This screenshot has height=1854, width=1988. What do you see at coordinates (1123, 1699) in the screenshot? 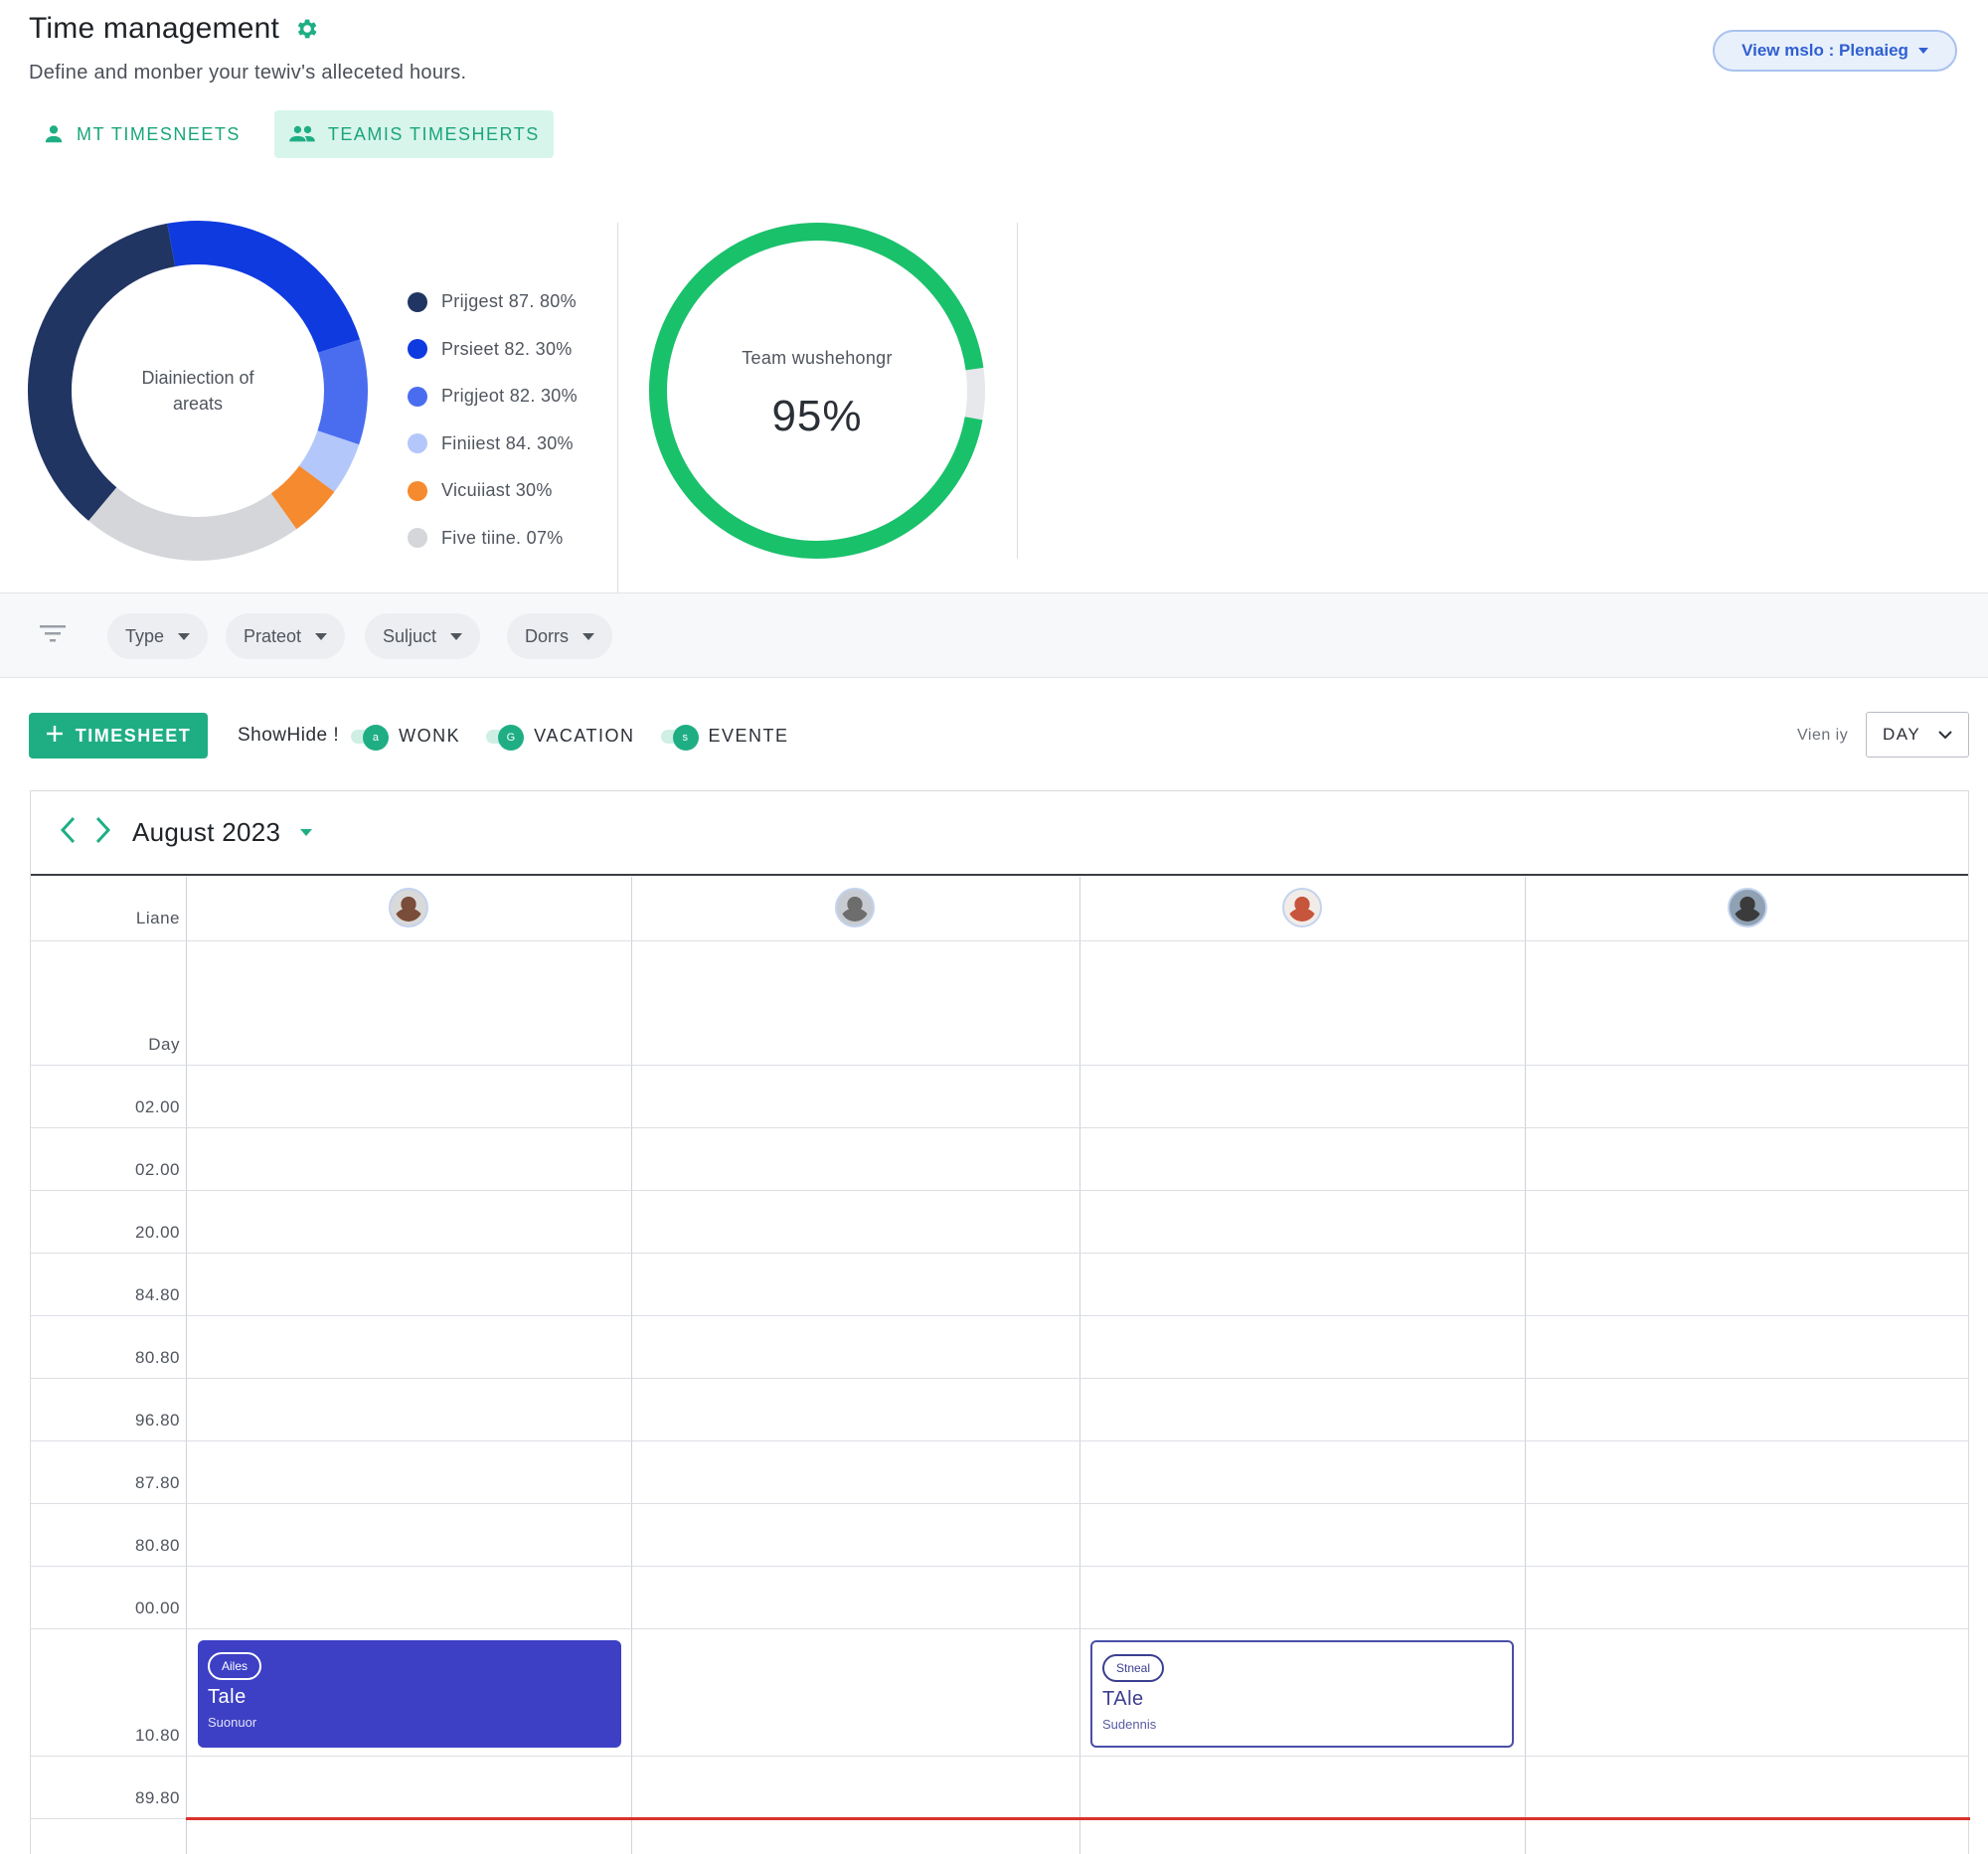
I see `event-title: TAle` at bounding box center [1123, 1699].